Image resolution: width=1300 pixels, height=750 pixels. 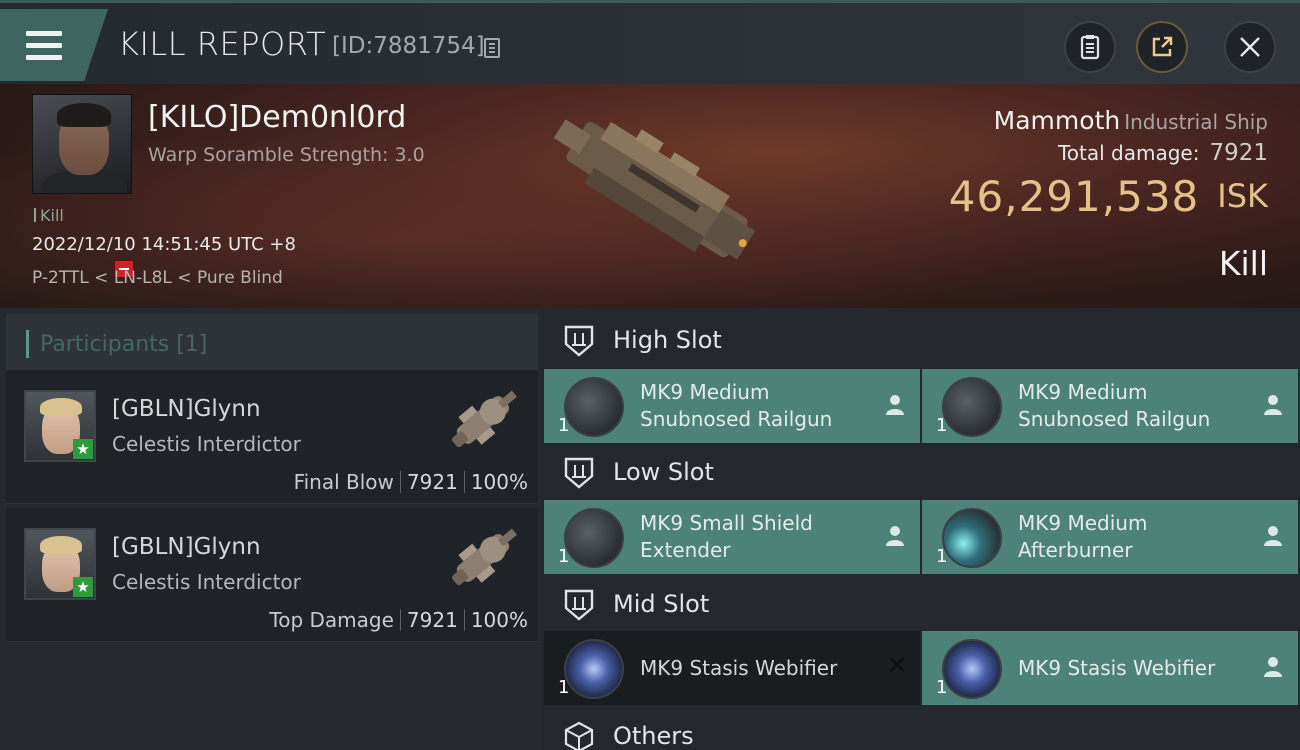 What do you see at coordinates (594, 538) in the screenshot?
I see `shield-extender-icon` at bounding box center [594, 538].